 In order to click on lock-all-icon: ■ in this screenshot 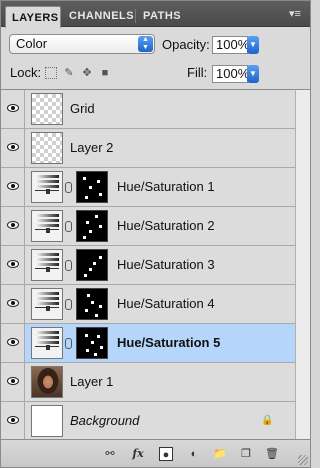, I will do `click(105, 73)`.